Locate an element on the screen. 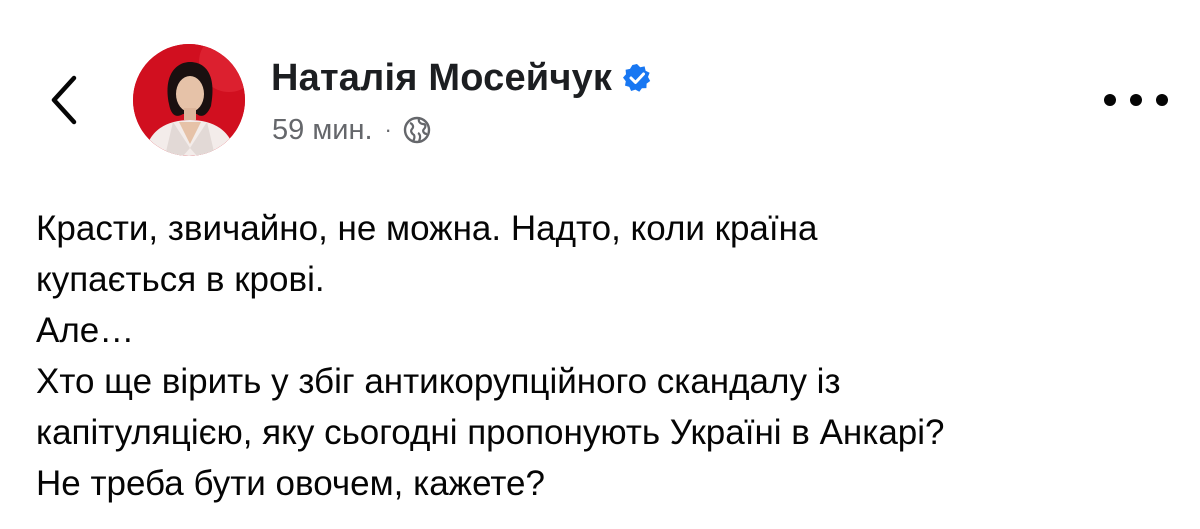 The height and width of the screenshot is (529, 1200). post-paragraph: Не треба бути овочем, кажете? is located at coordinates (290, 483).